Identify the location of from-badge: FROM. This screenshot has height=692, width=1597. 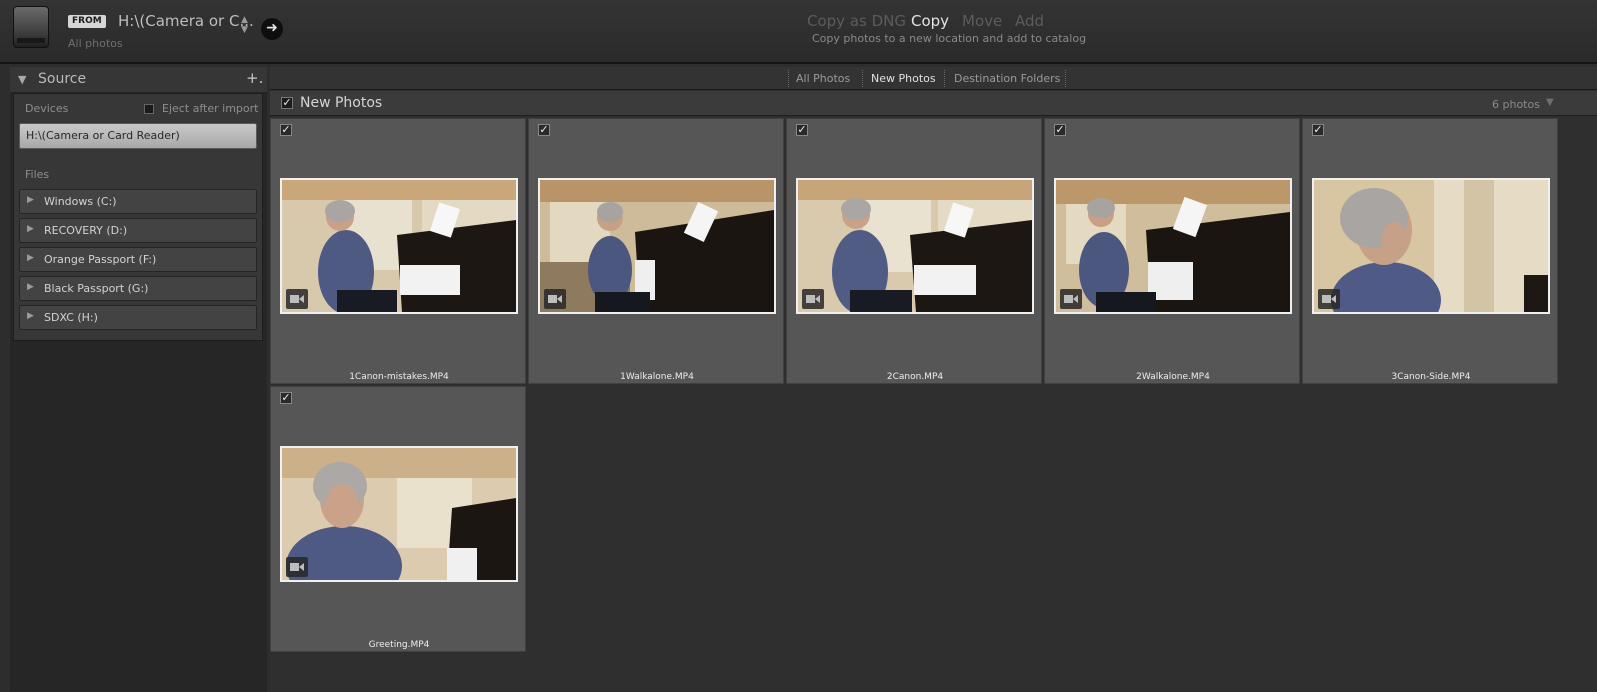
(87, 21).